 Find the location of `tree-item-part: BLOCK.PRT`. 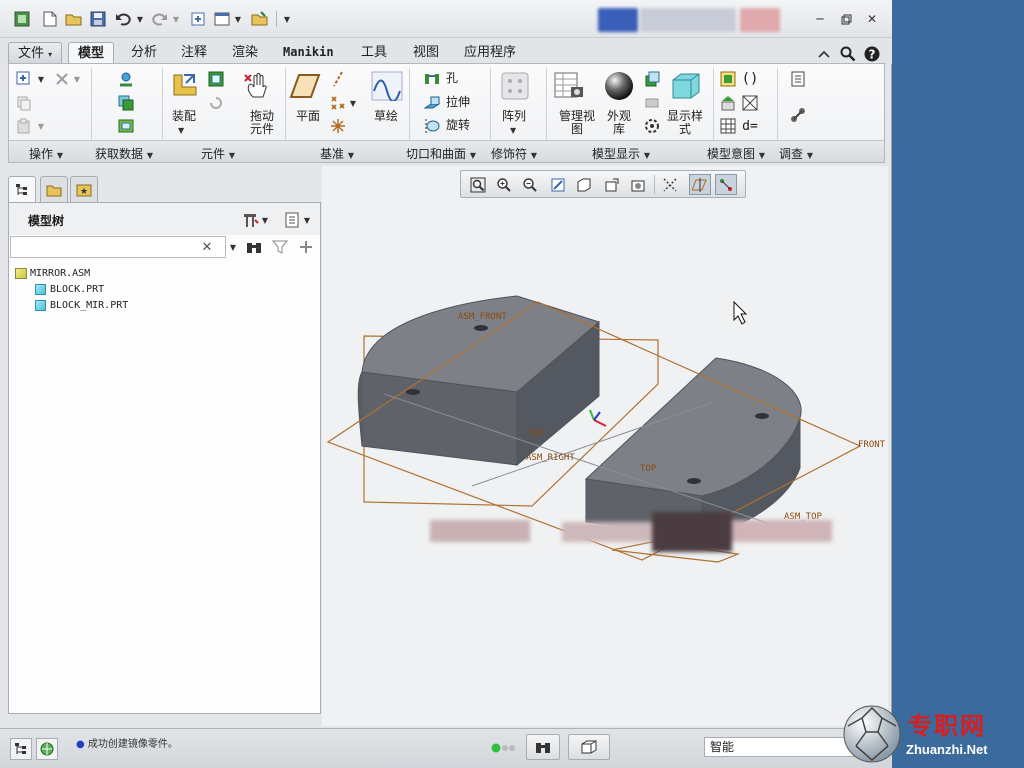

tree-item-part: BLOCK.PRT is located at coordinates (71, 289).